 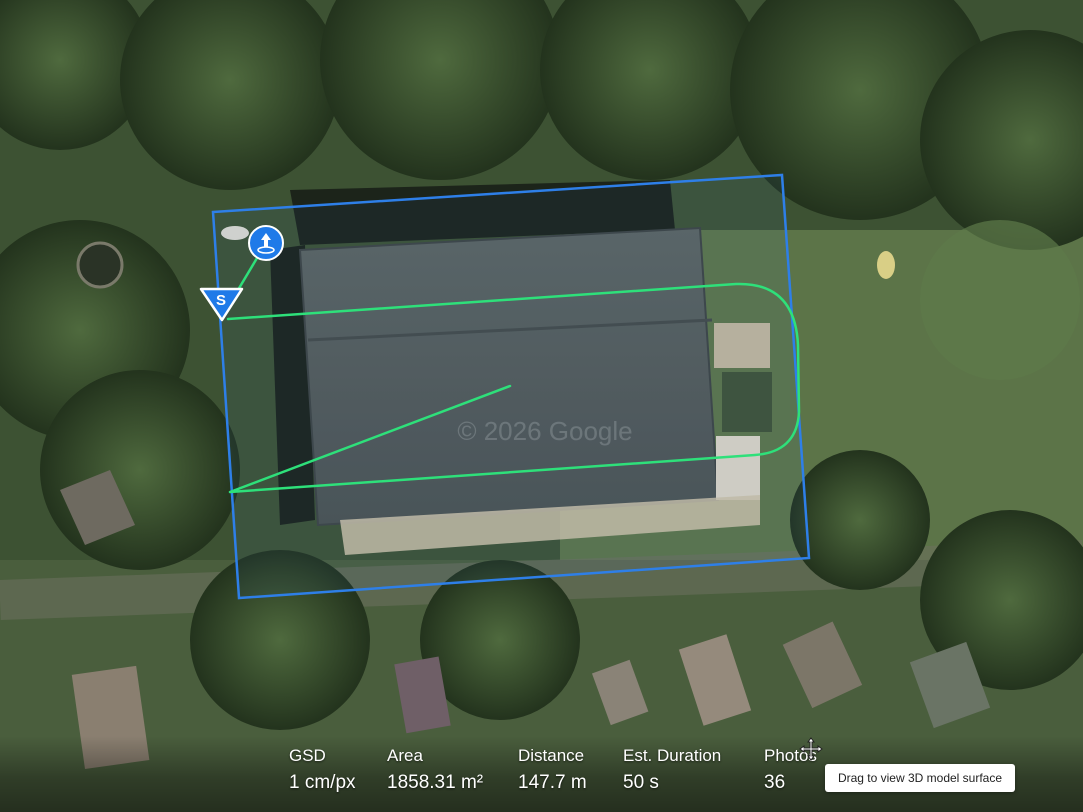 I want to click on start-point-label: S, so click(x=221, y=300).